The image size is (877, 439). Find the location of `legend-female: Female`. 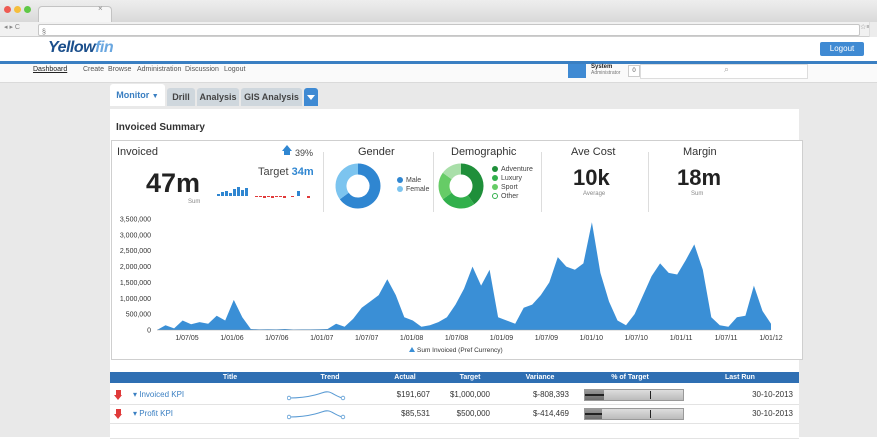

legend-female: Female is located at coordinates (413, 190).